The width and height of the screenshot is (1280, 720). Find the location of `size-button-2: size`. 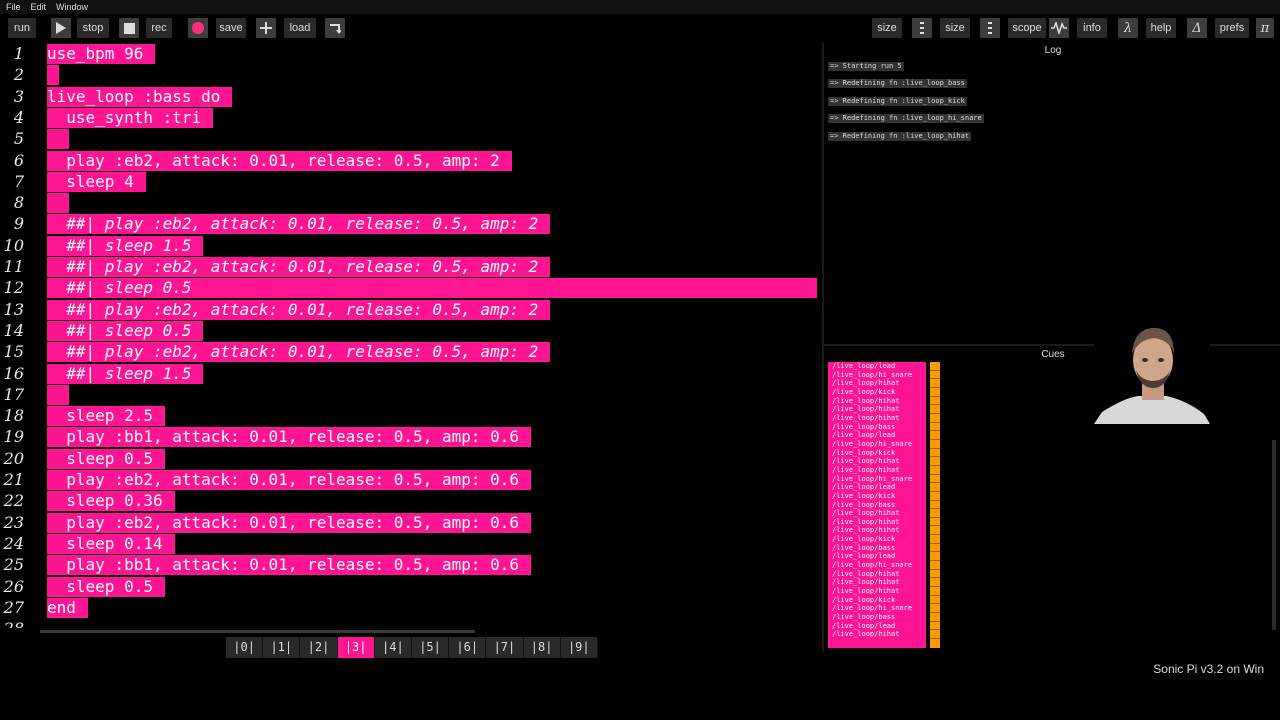

size-button-2: size is located at coordinates (955, 28).